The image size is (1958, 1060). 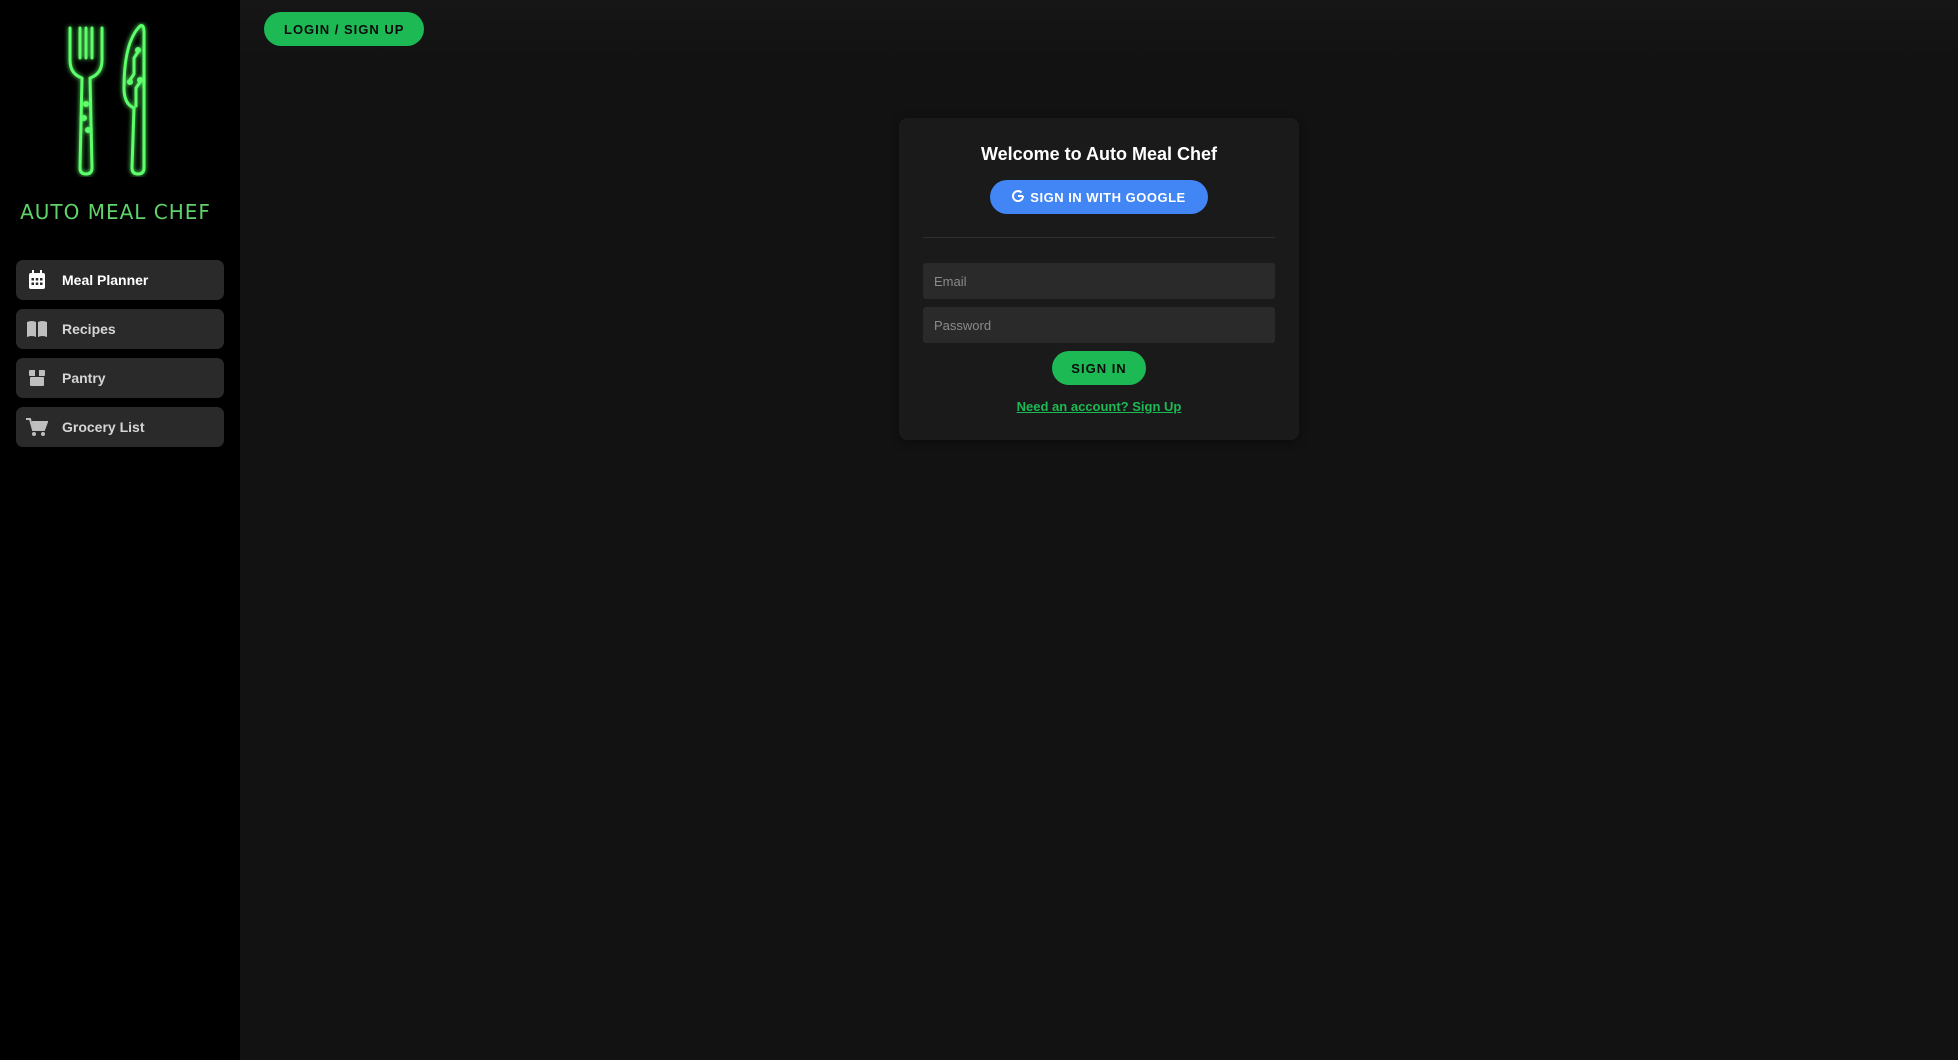 What do you see at coordinates (37, 329) in the screenshot?
I see `open-book-icon` at bounding box center [37, 329].